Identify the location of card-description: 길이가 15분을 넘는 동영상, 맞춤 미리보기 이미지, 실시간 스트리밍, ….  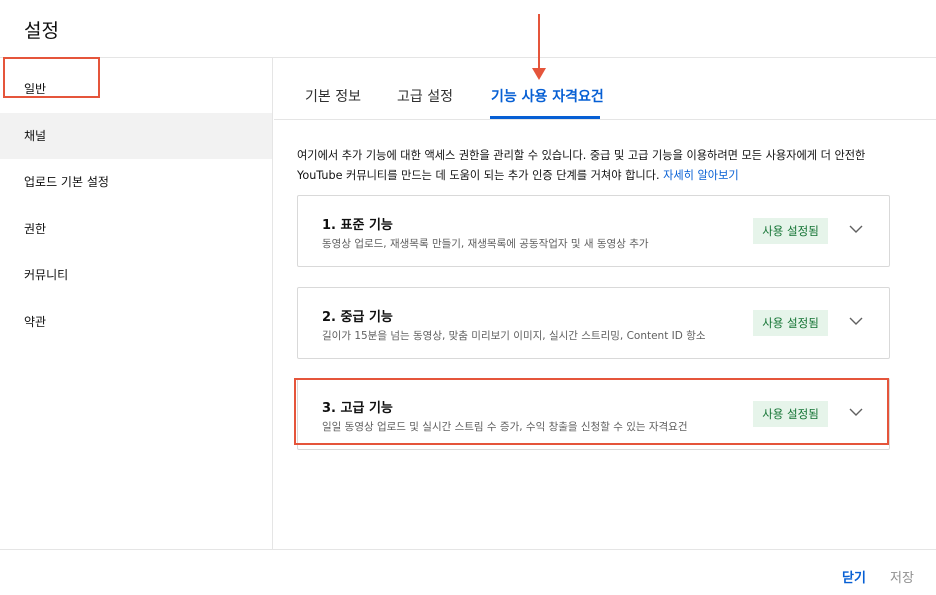
(514, 336).